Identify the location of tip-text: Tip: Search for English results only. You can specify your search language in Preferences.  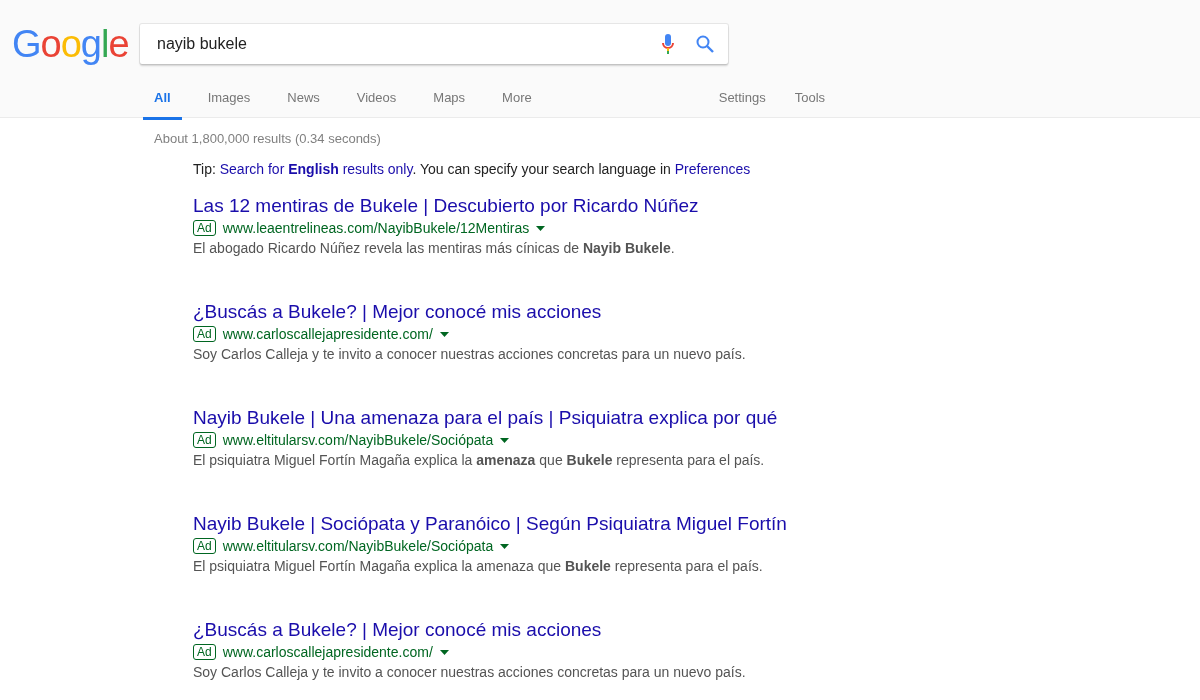
(472, 169).